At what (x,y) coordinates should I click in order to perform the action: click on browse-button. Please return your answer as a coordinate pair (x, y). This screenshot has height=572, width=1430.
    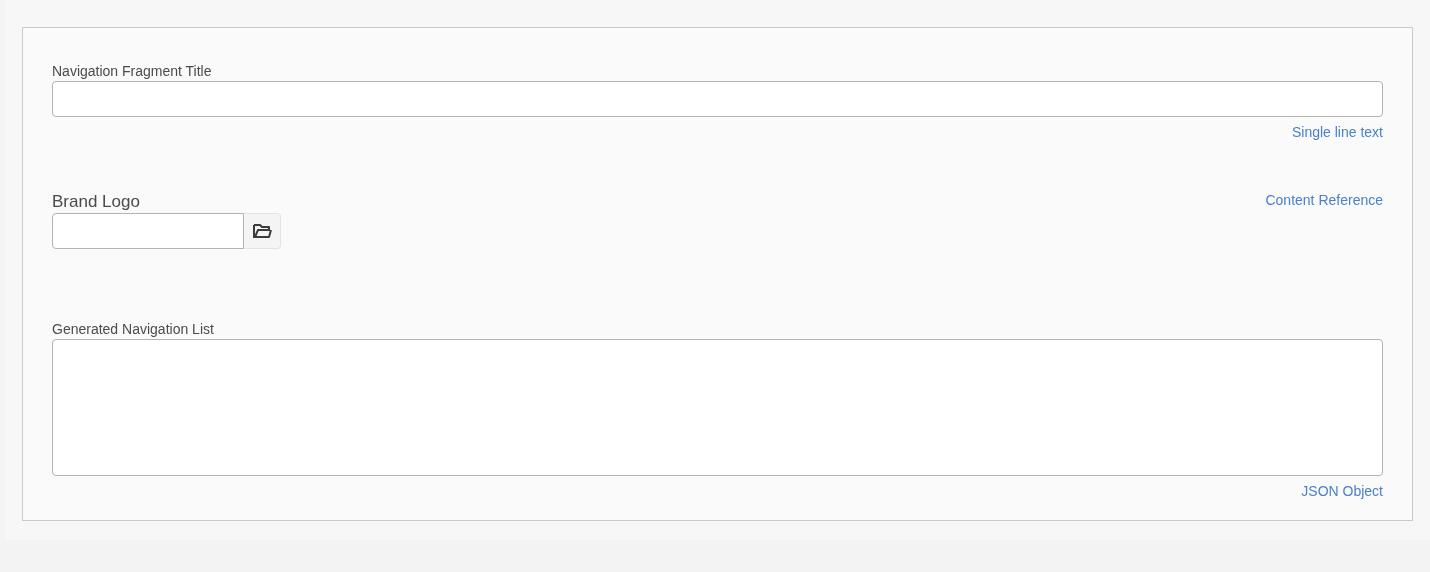
    Looking at the image, I should click on (262, 231).